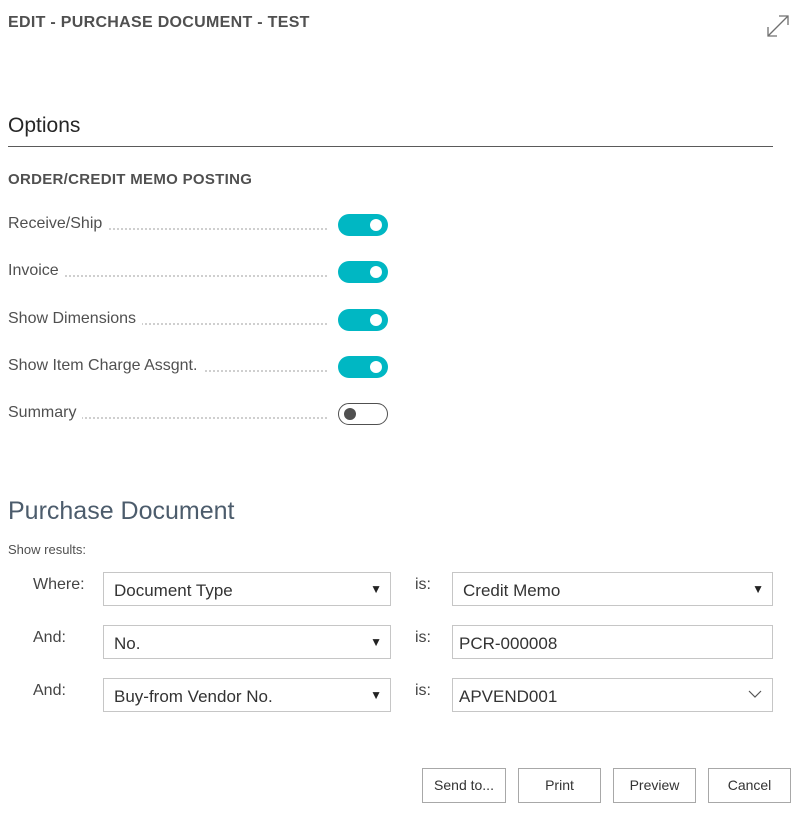 The width and height of the screenshot is (793, 818). Describe the element at coordinates (173, 590) in the screenshot. I see `filter-field-value: Document Type` at that location.